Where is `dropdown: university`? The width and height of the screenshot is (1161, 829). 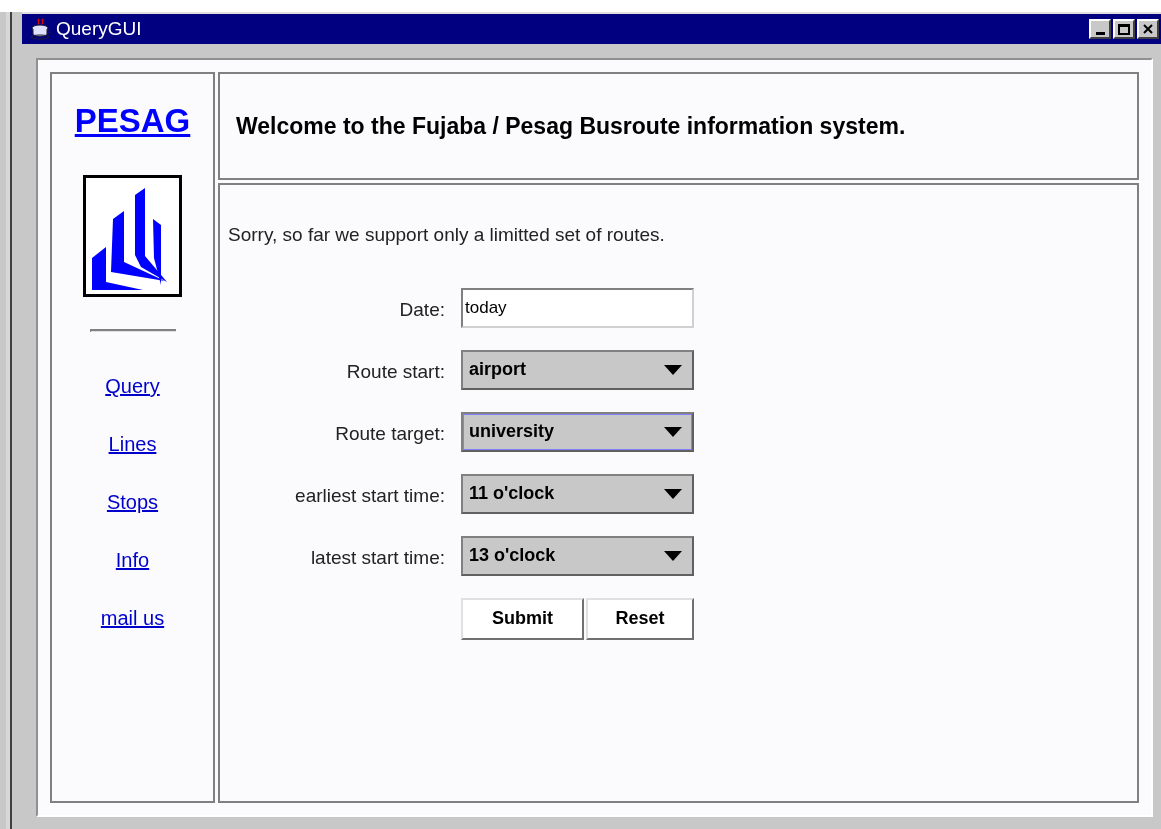
dropdown: university is located at coordinates (577, 431).